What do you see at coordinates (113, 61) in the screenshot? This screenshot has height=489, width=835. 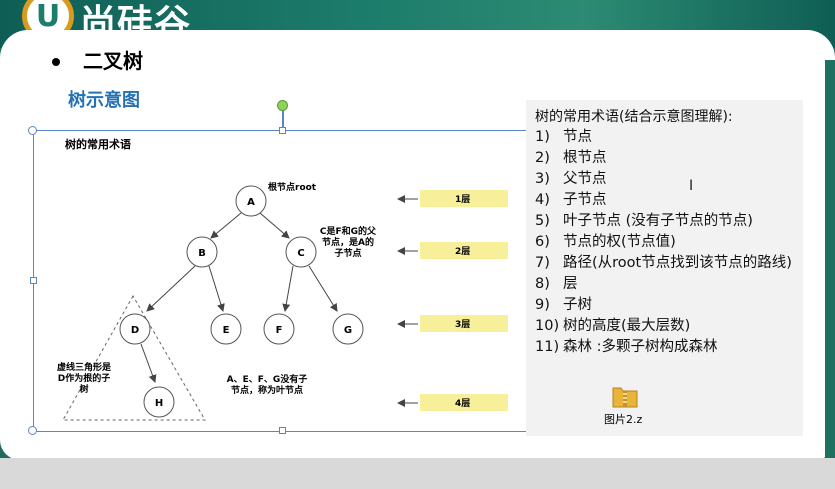 I see `slide-heading: 二叉树` at bounding box center [113, 61].